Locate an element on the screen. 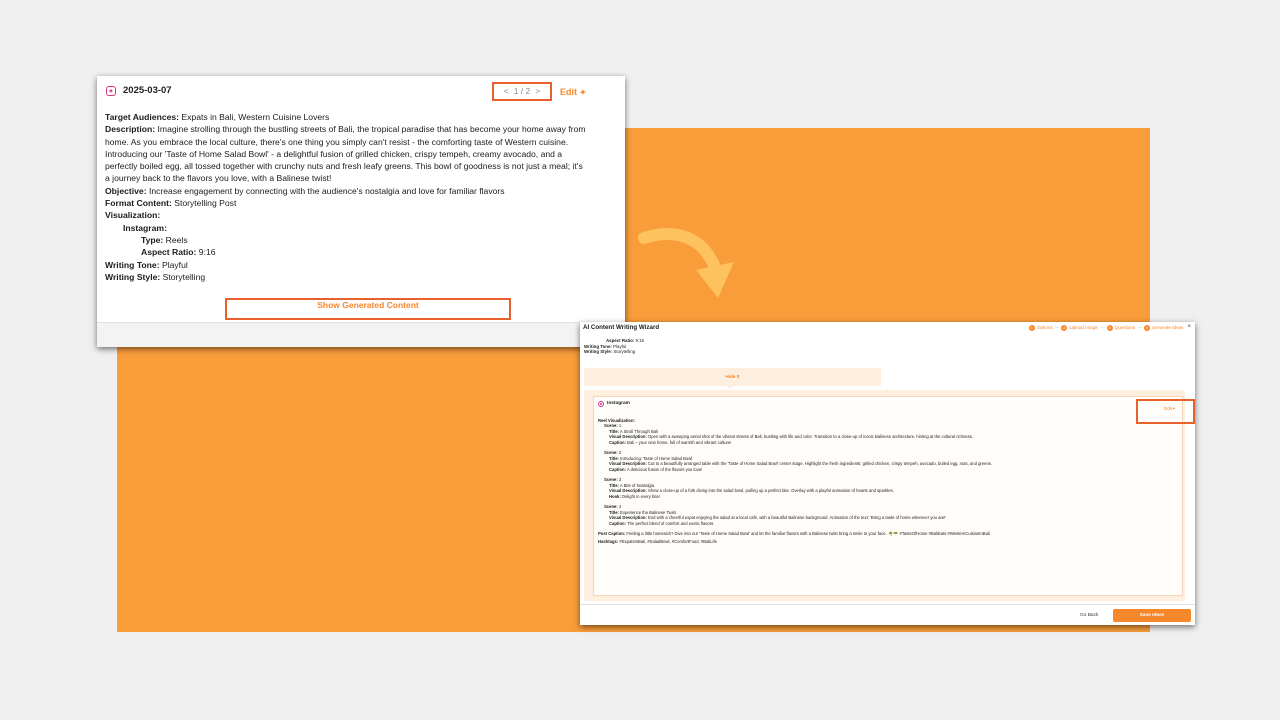 The image size is (1280, 720). visualization-heading: Visualization: is located at coordinates (133, 215).